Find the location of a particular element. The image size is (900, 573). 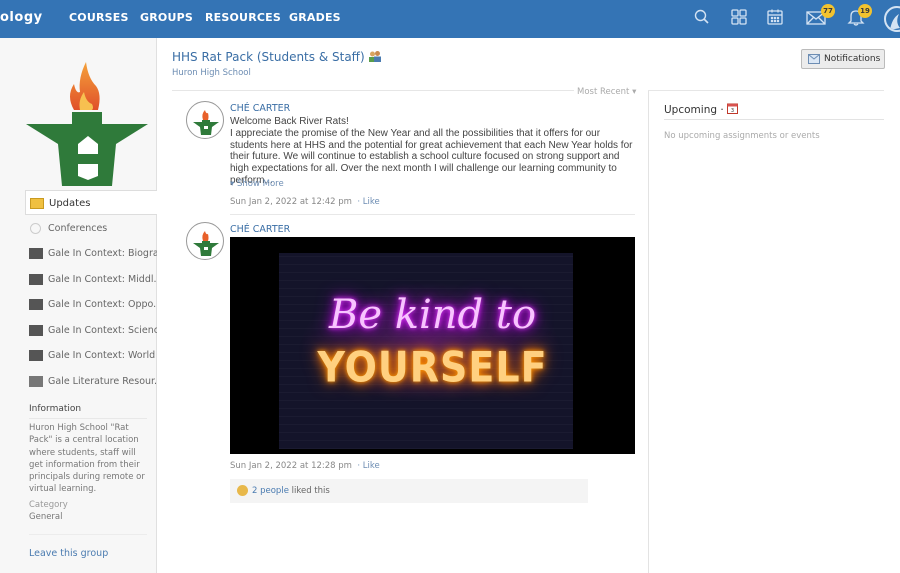

group-people-icon is located at coordinates (375, 58).